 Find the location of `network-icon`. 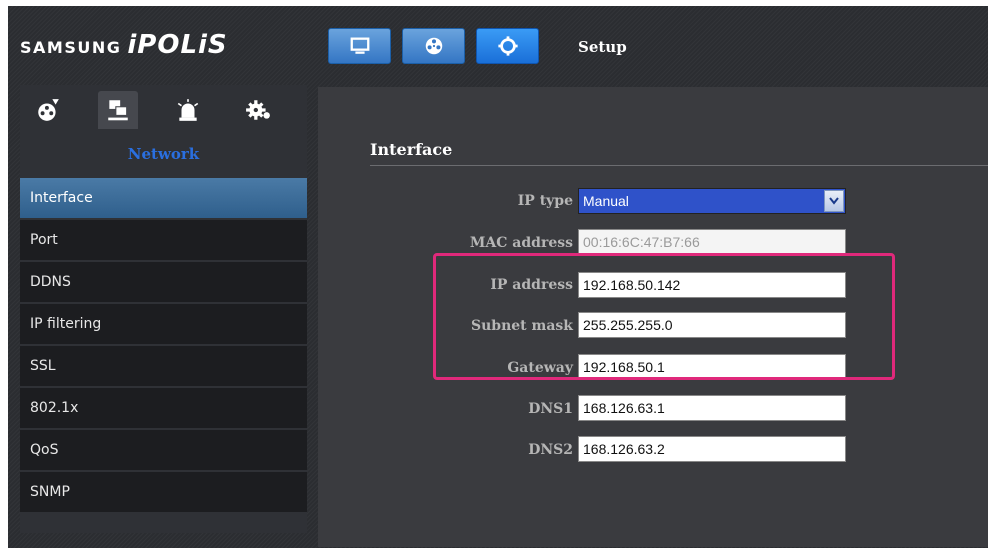

network-icon is located at coordinates (118, 110).